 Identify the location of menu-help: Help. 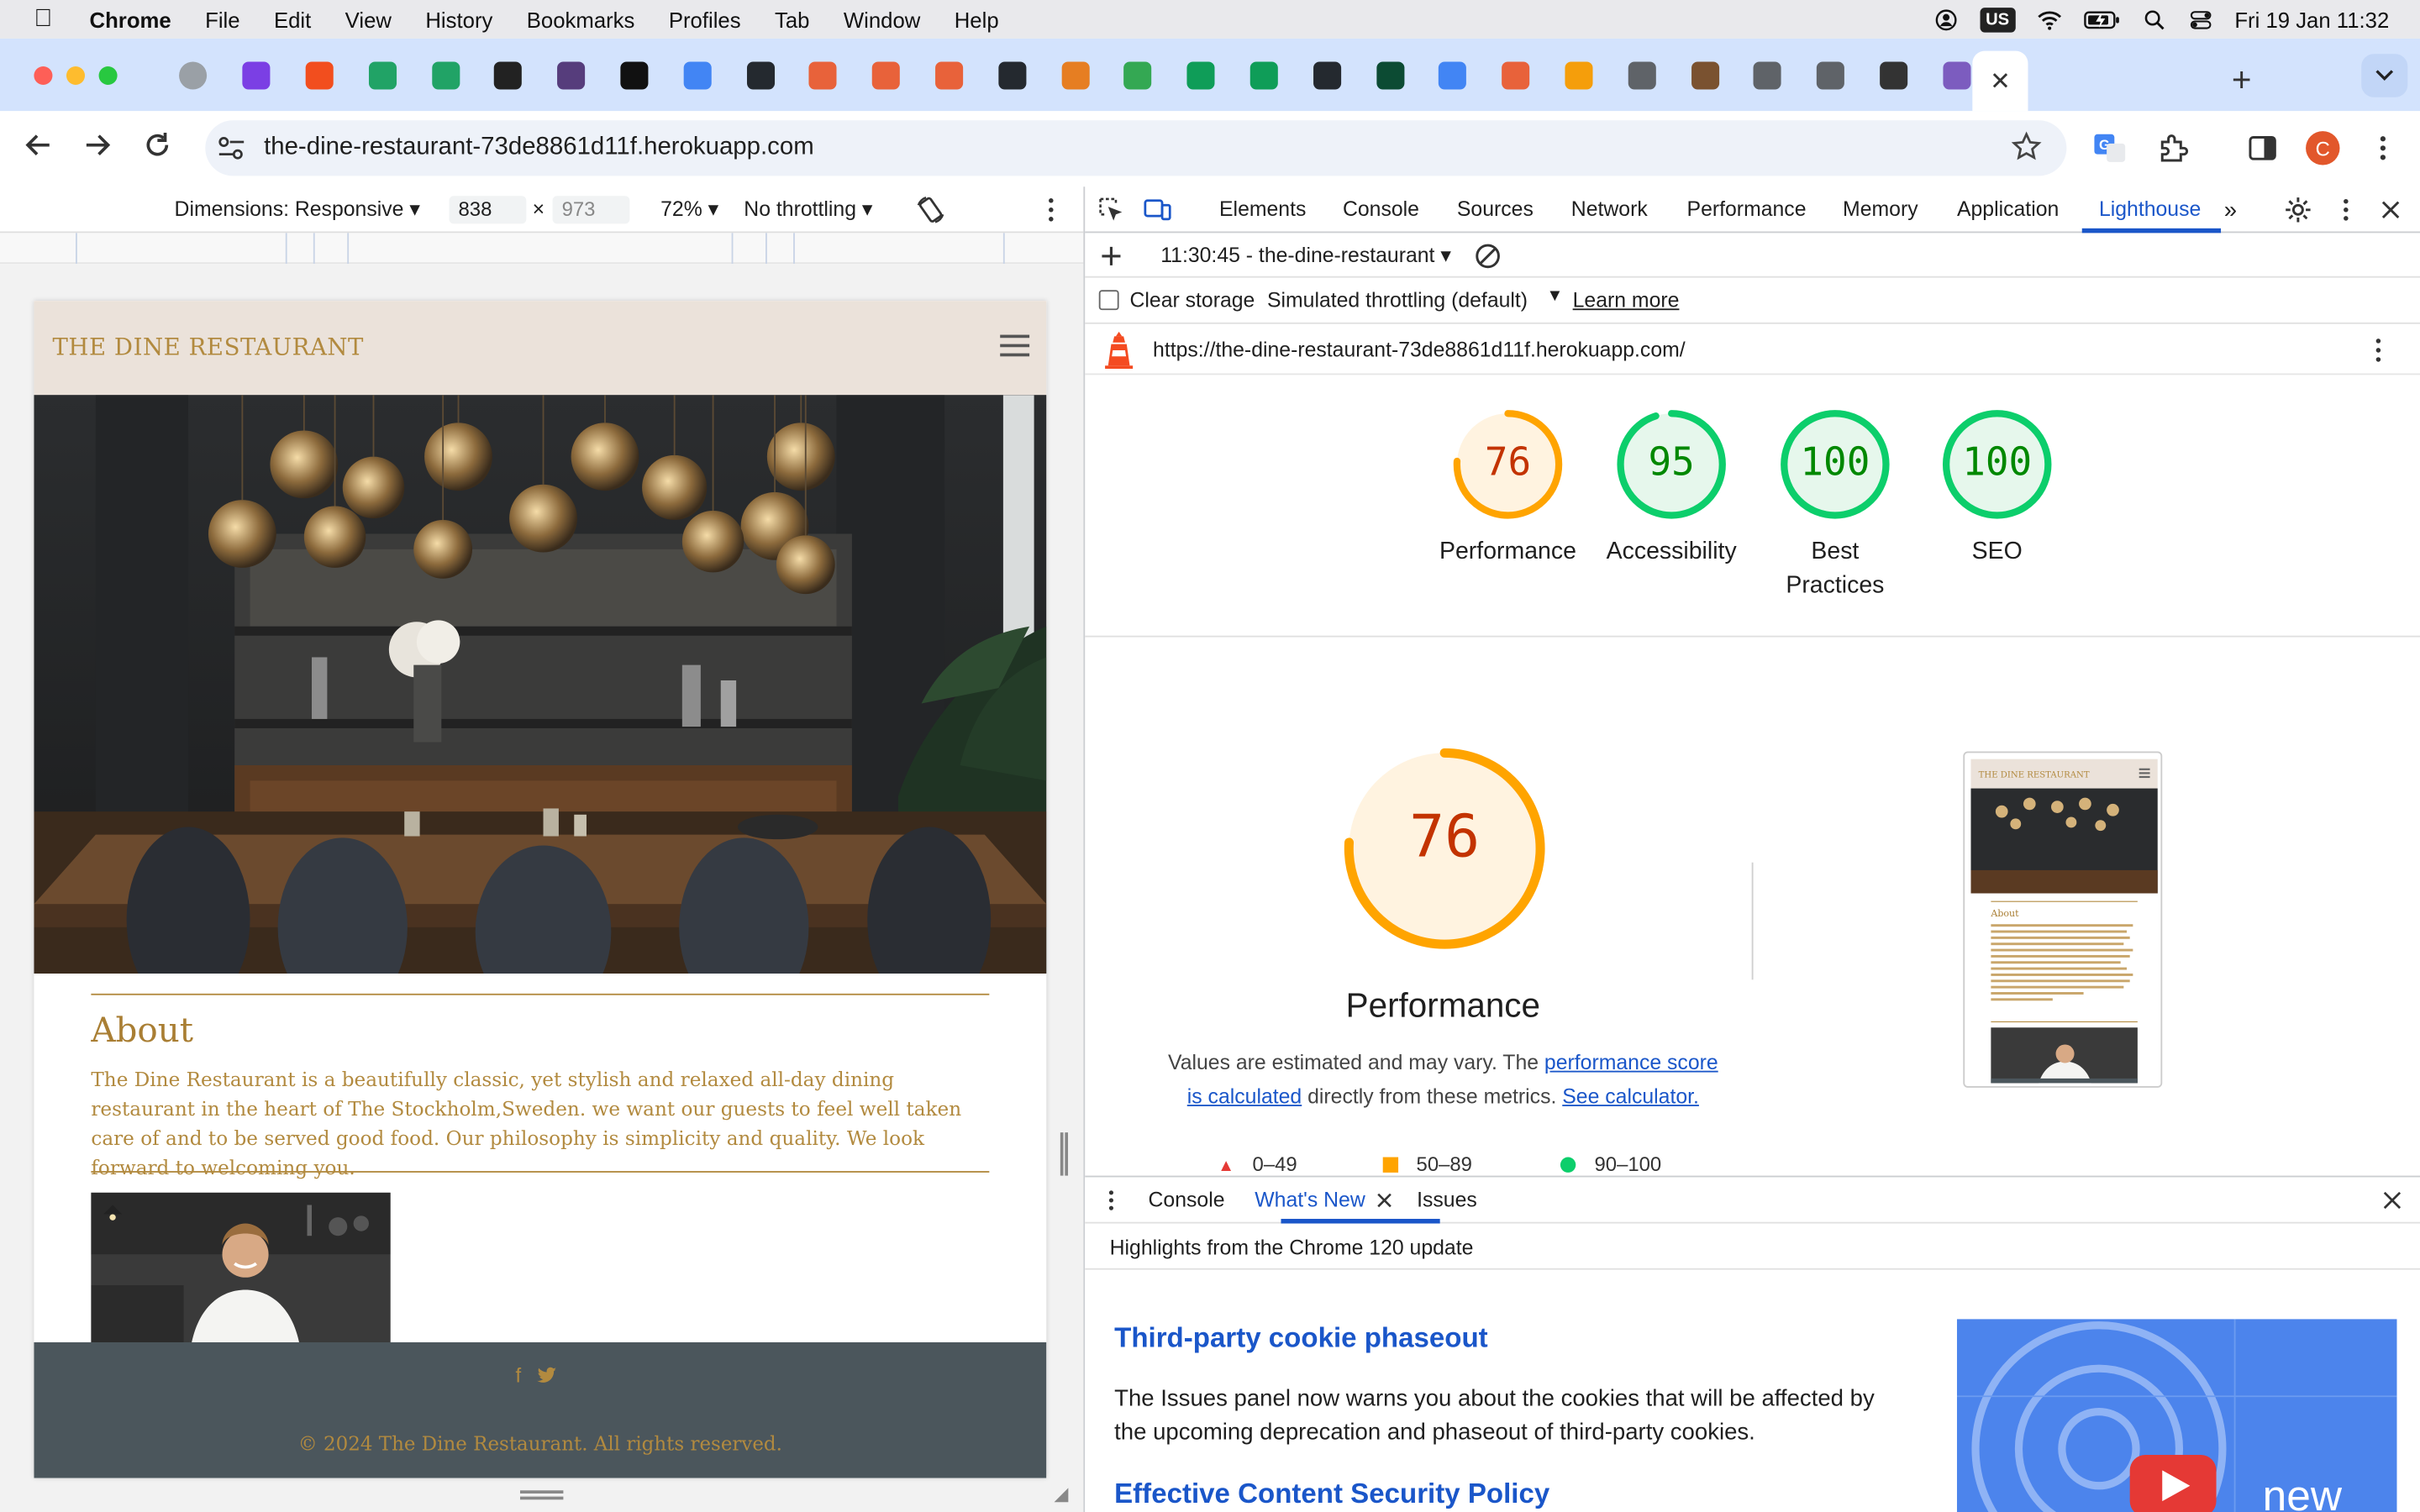
(977, 19).